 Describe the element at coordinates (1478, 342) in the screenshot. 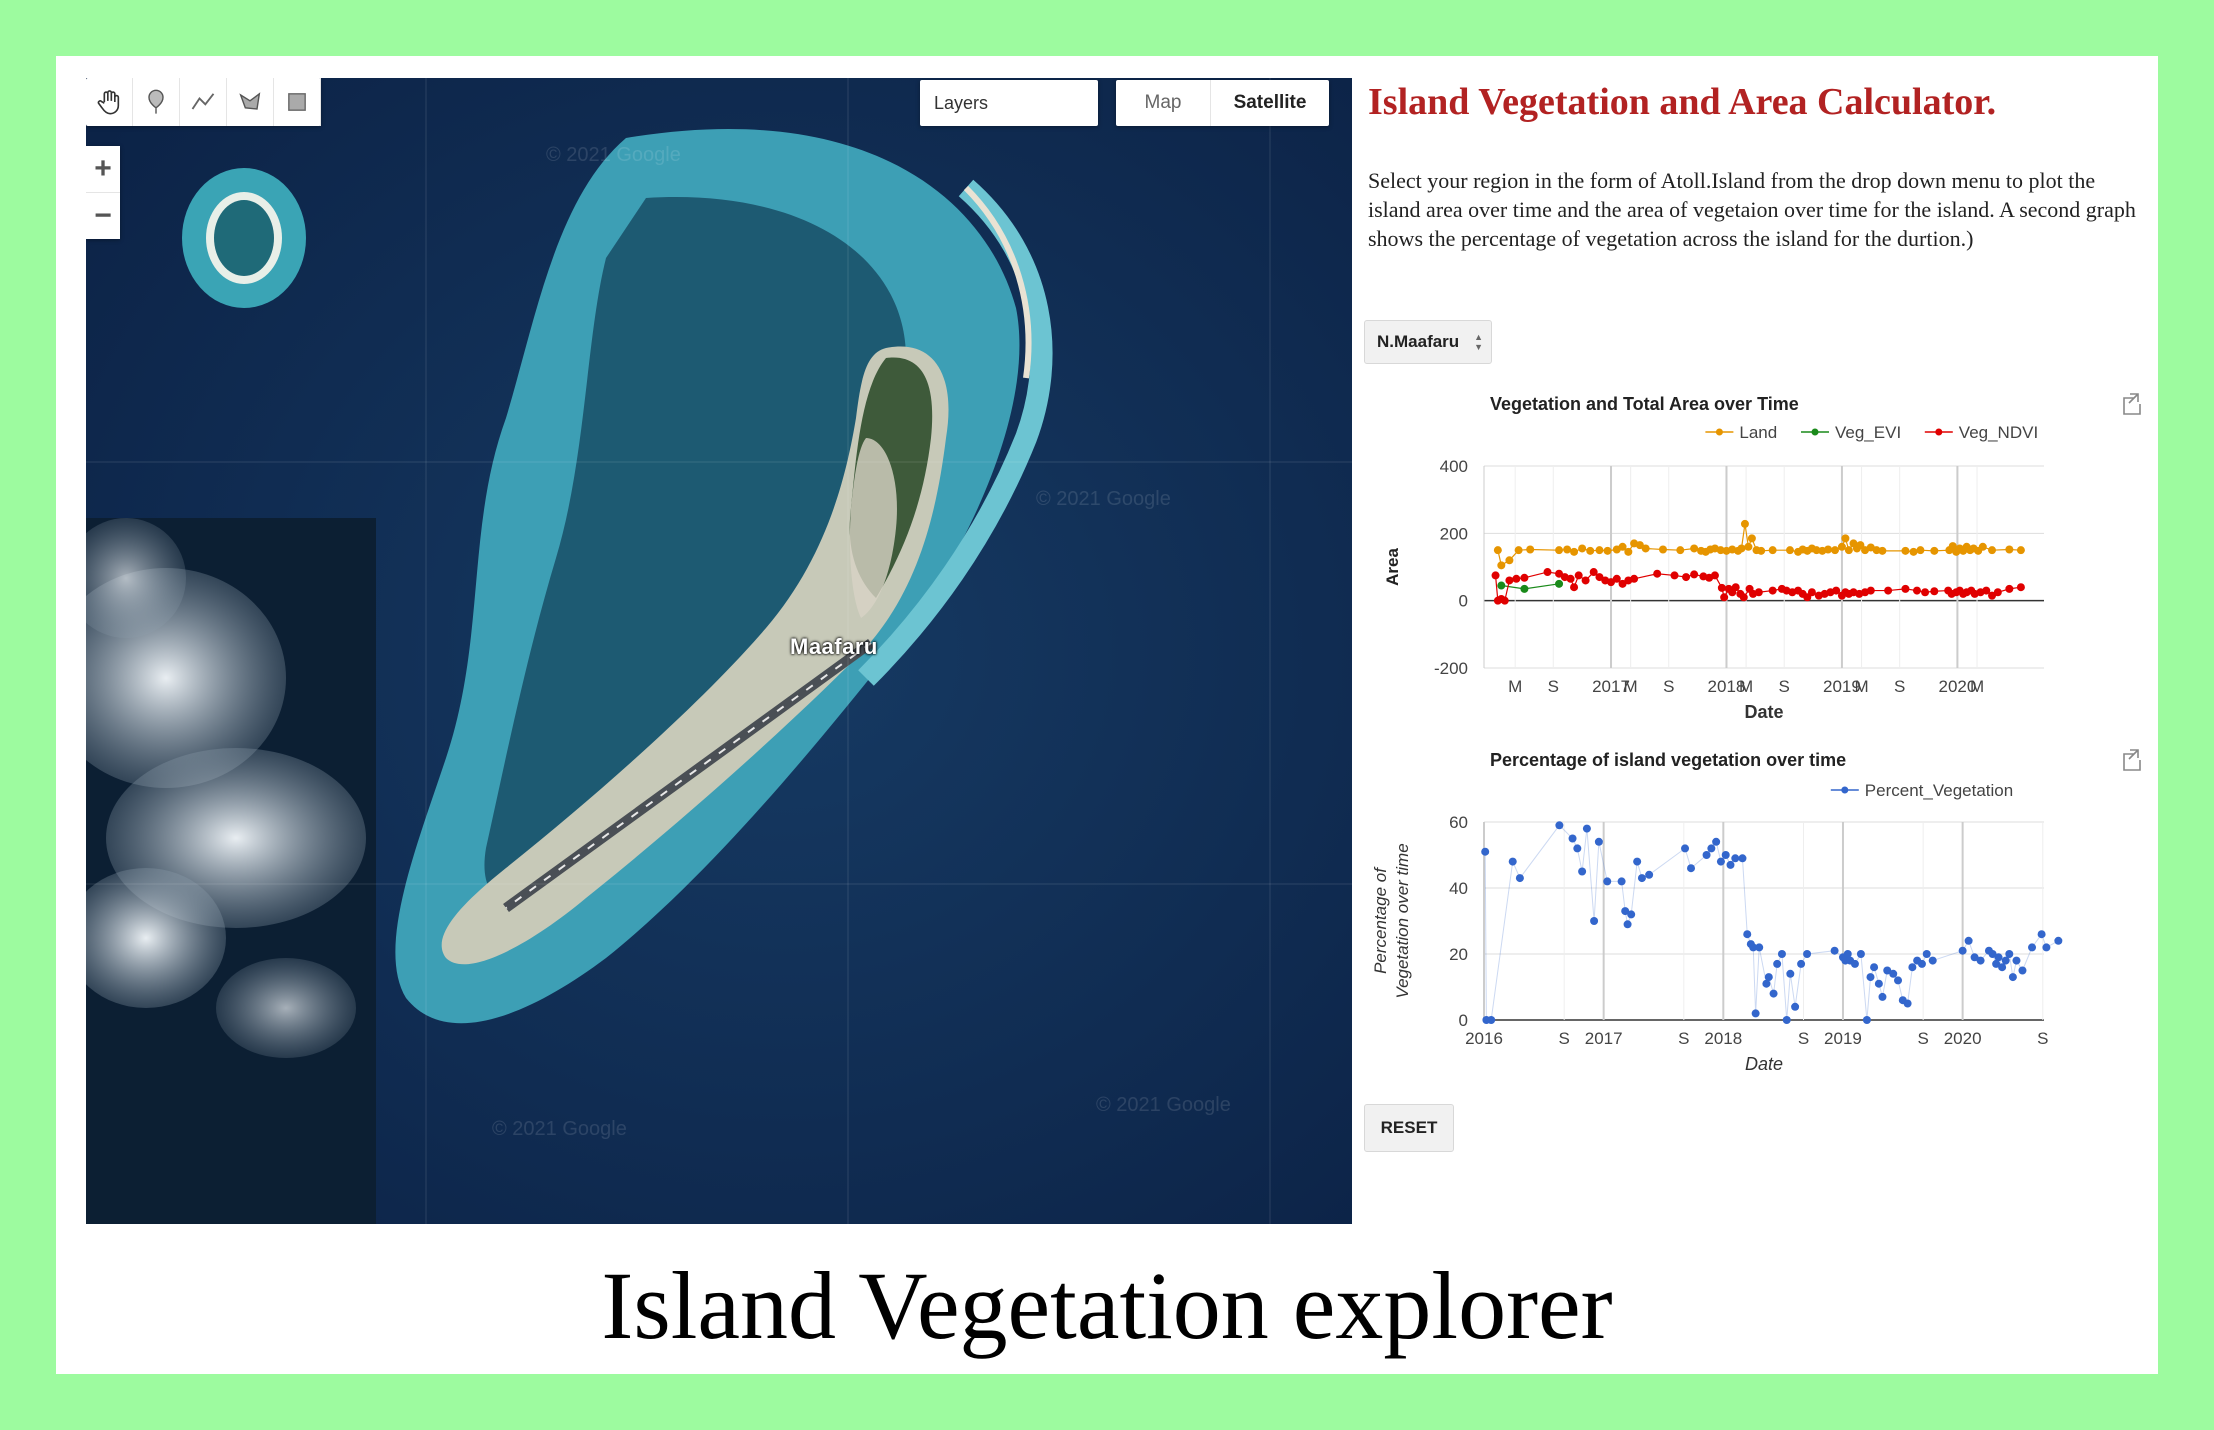

I see `select-arrows-icon: ▲ ▼` at that location.